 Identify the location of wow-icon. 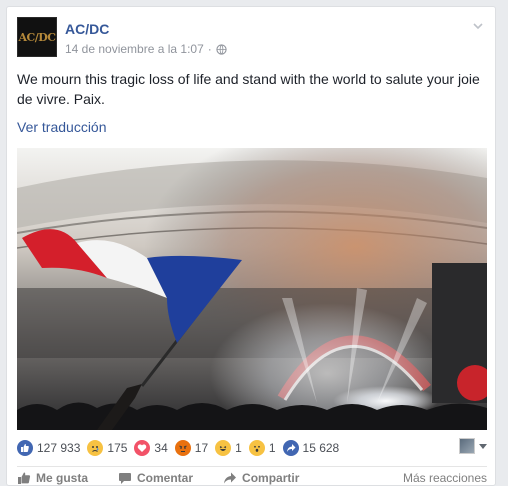
(256, 448).